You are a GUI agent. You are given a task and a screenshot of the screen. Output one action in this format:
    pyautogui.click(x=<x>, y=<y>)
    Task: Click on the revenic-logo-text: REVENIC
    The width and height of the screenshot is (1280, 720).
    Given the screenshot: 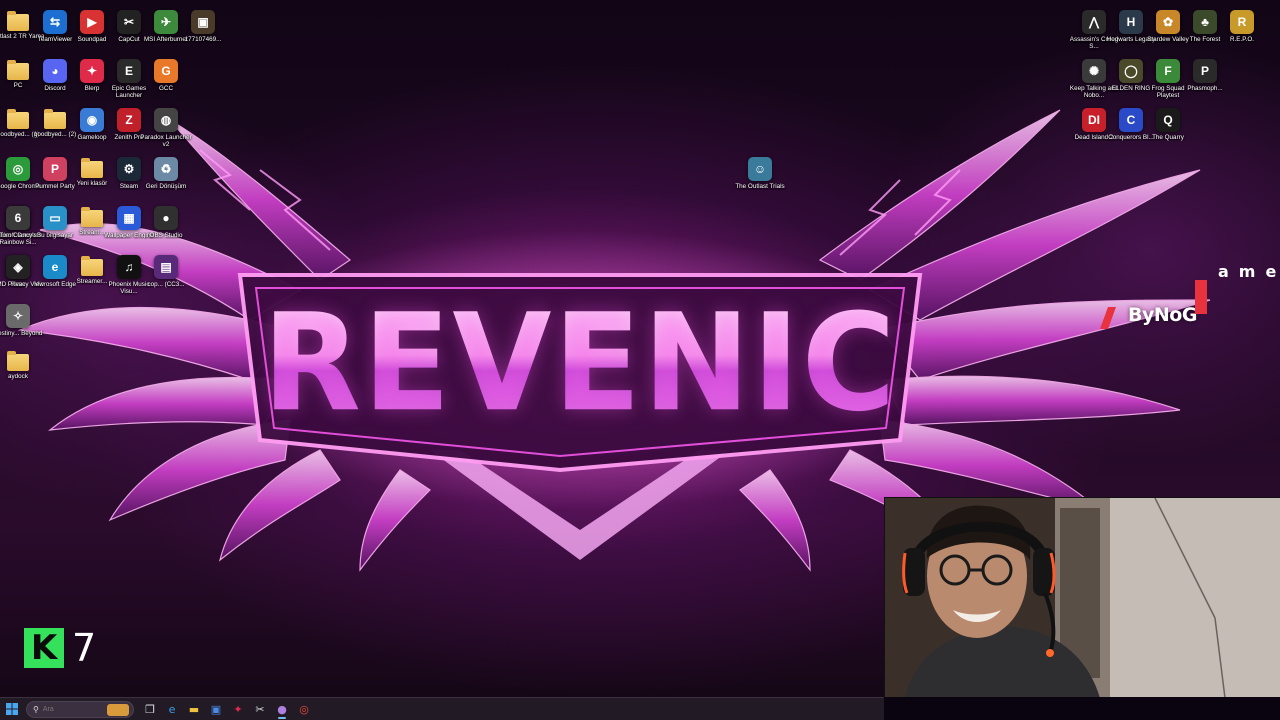 What is the action you would take?
    pyautogui.click(x=580, y=363)
    